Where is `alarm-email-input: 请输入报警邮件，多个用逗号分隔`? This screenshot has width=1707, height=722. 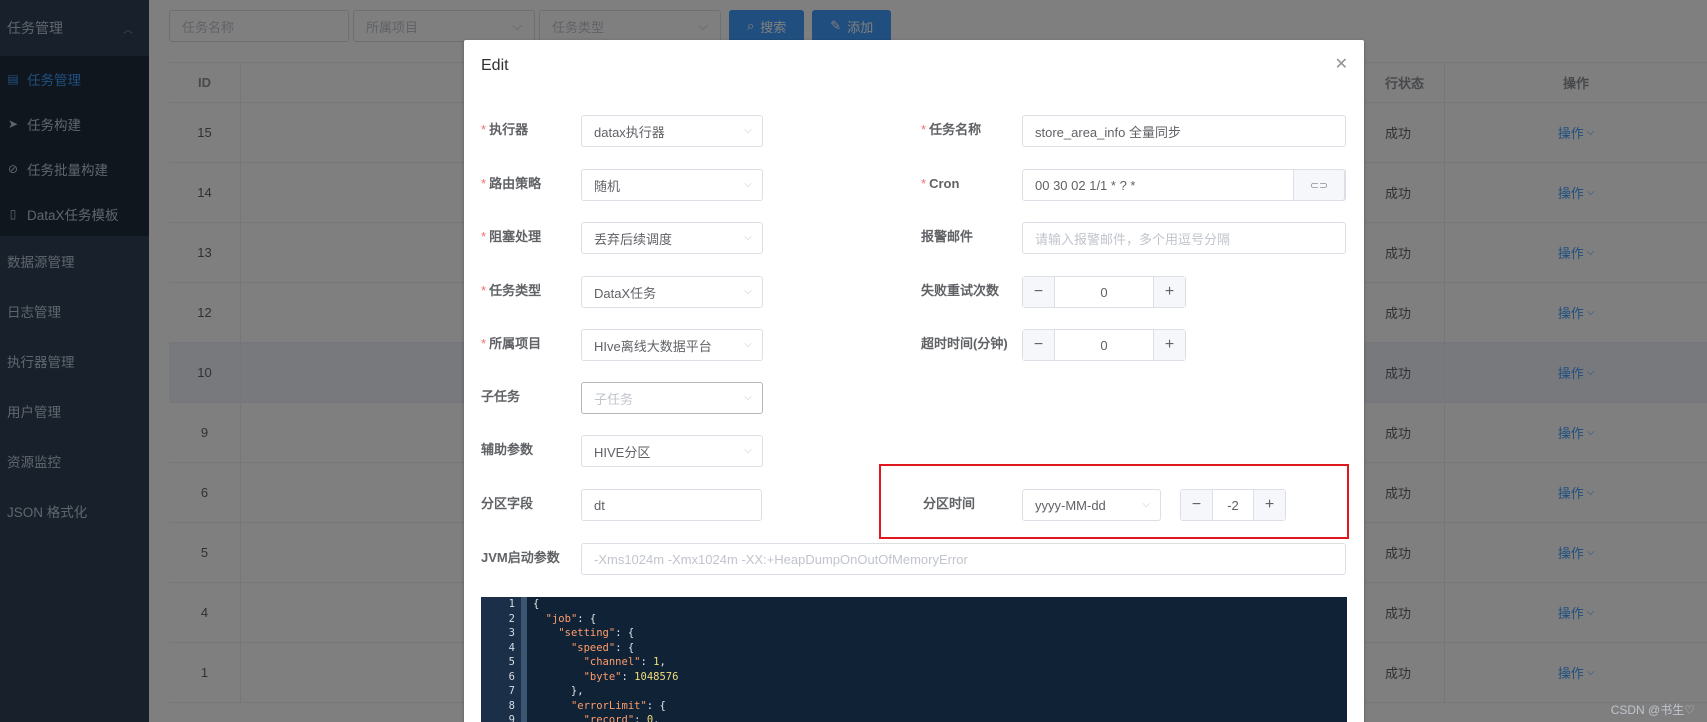 alarm-email-input: 请输入报警邮件，多个用逗号分隔 is located at coordinates (1184, 238).